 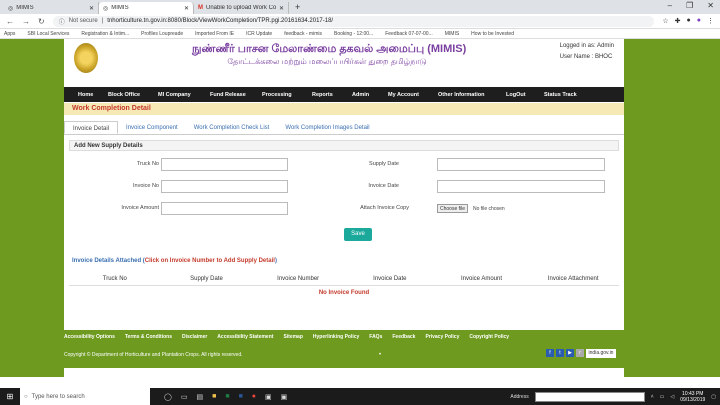 What do you see at coordinates (375, 337) in the screenshot?
I see `footer-link: FAQs` at bounding box center [375, 337].